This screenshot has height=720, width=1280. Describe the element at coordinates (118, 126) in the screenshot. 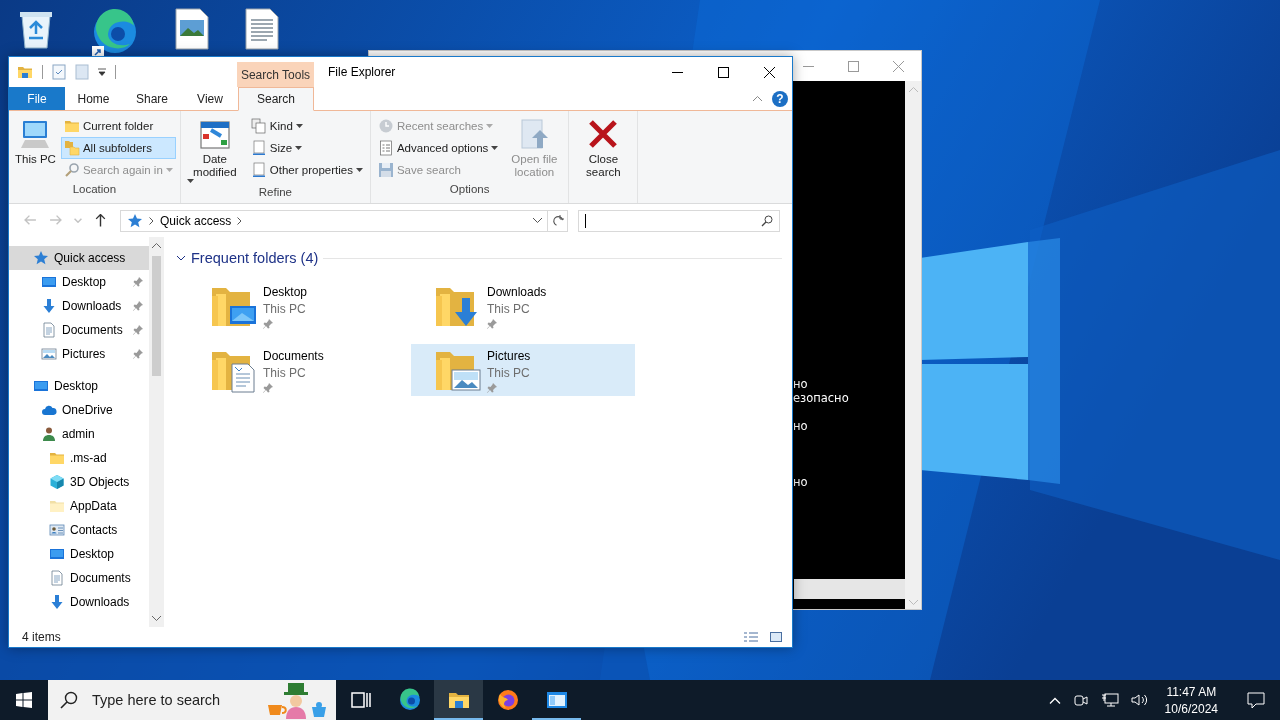

I see `ribbon-button: Current folder` at that location.